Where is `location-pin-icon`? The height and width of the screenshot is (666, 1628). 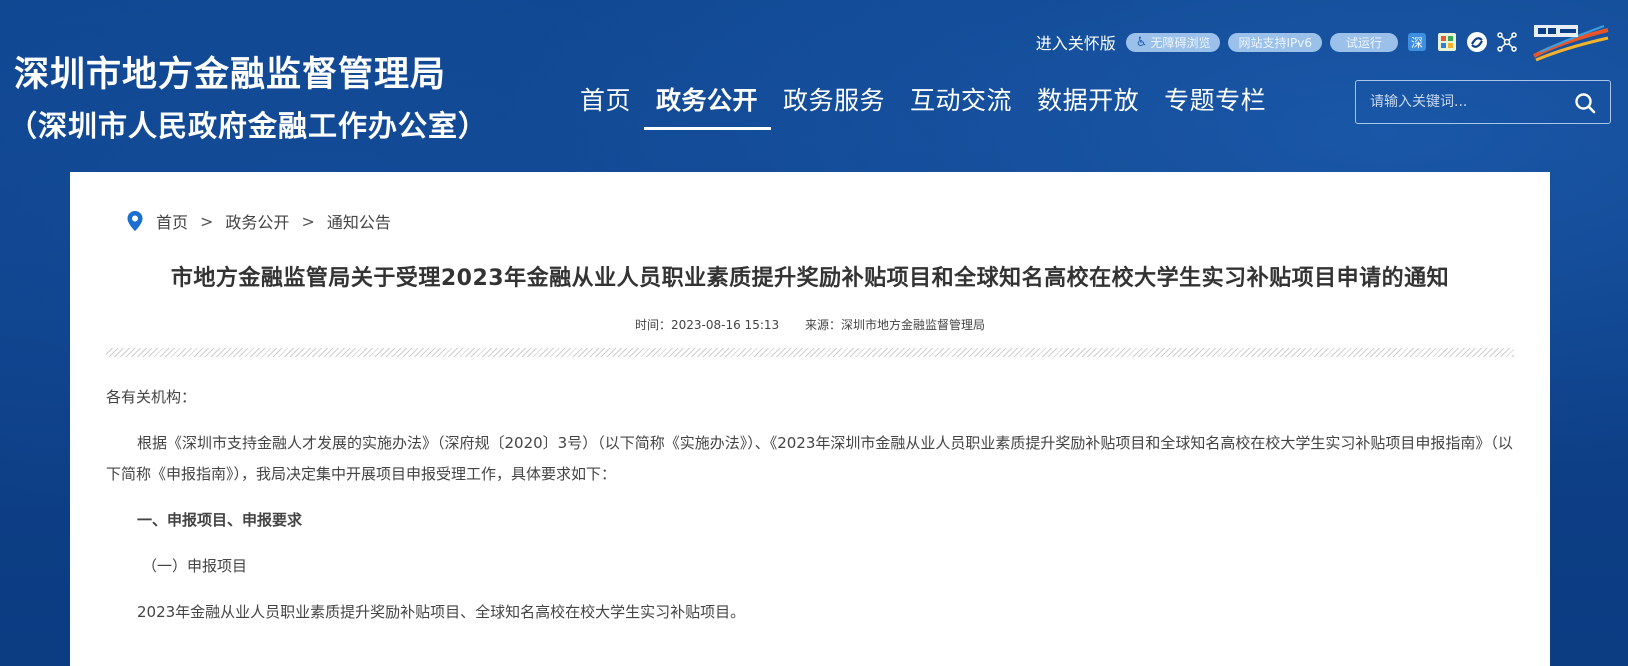 location-pin-icon is located at coordinates (135, 221).